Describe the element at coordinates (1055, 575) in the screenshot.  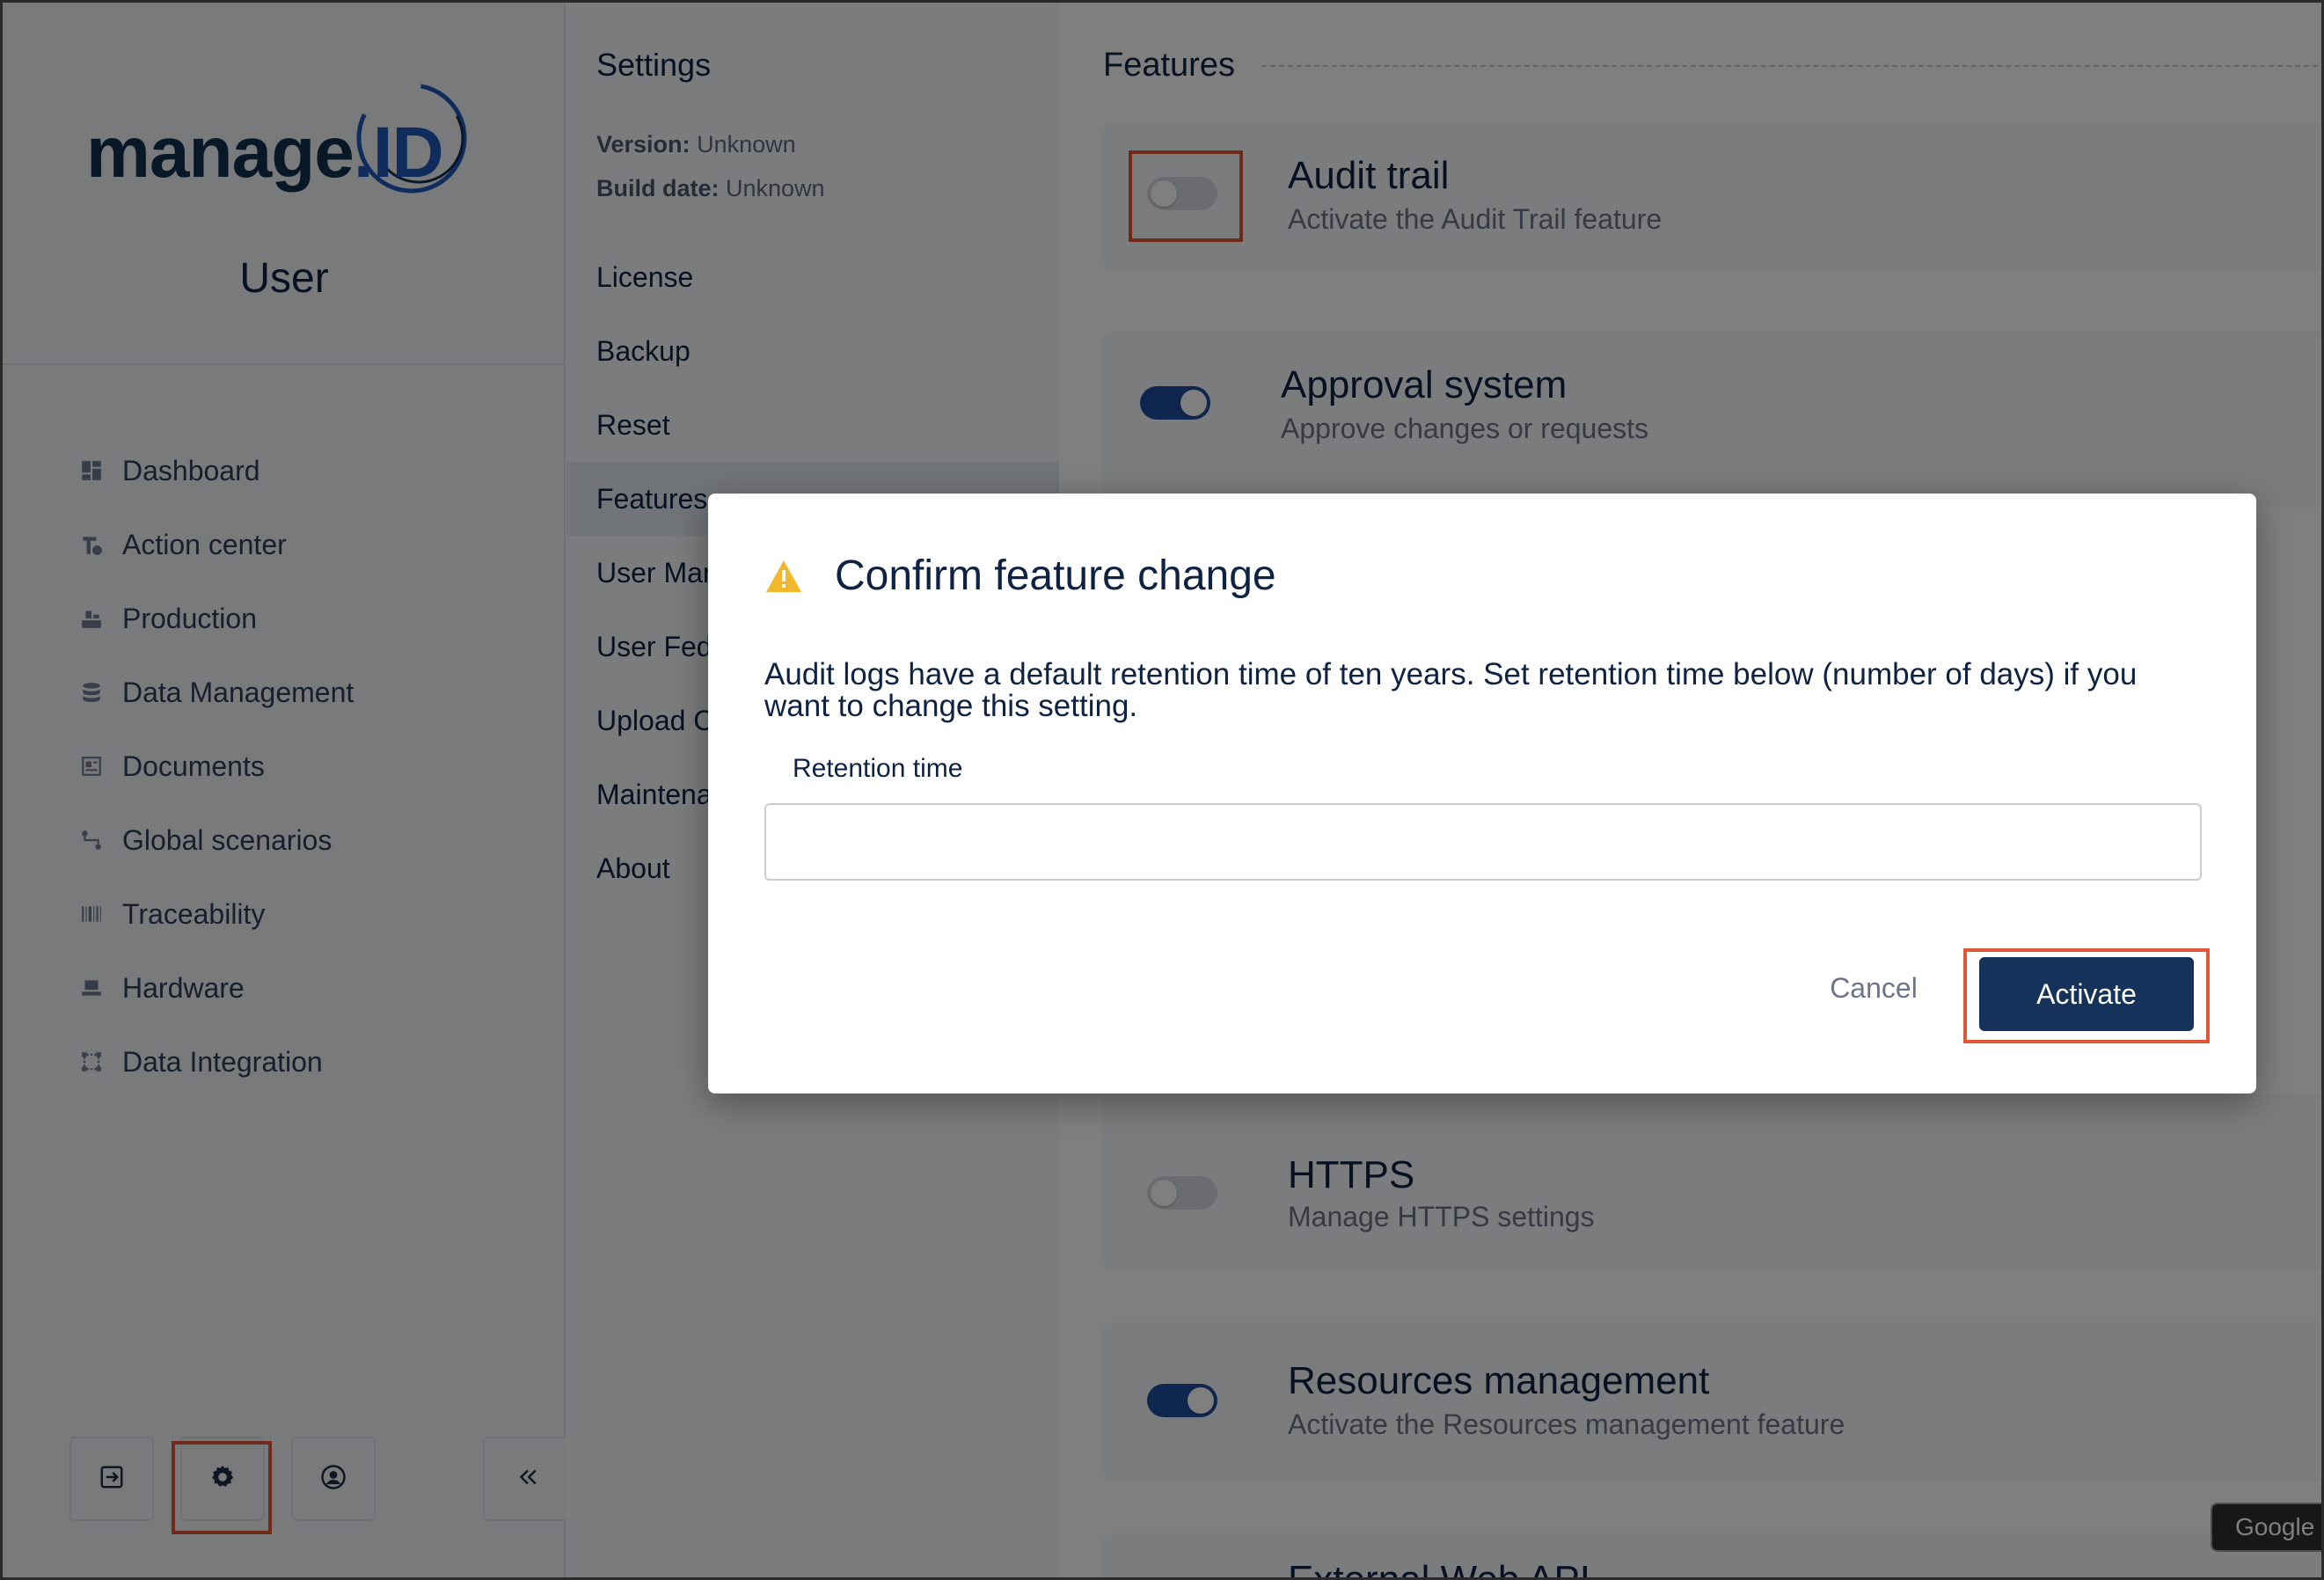
I see `dialog-title: Confirm feature change` at that location.